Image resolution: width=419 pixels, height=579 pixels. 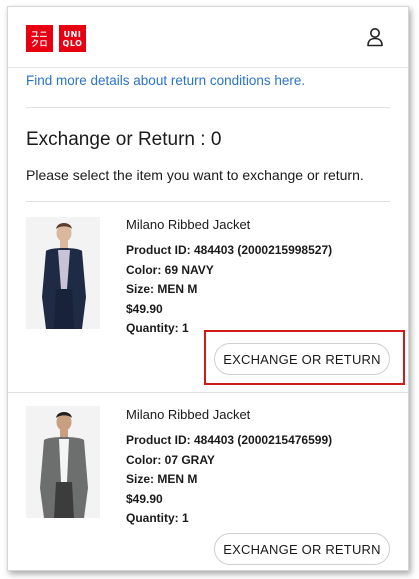 What do you see at coordinates (124, 139) in the screenshot?
I see `page-title: Exchange or Return : 0` at bounding box center [124, 139].